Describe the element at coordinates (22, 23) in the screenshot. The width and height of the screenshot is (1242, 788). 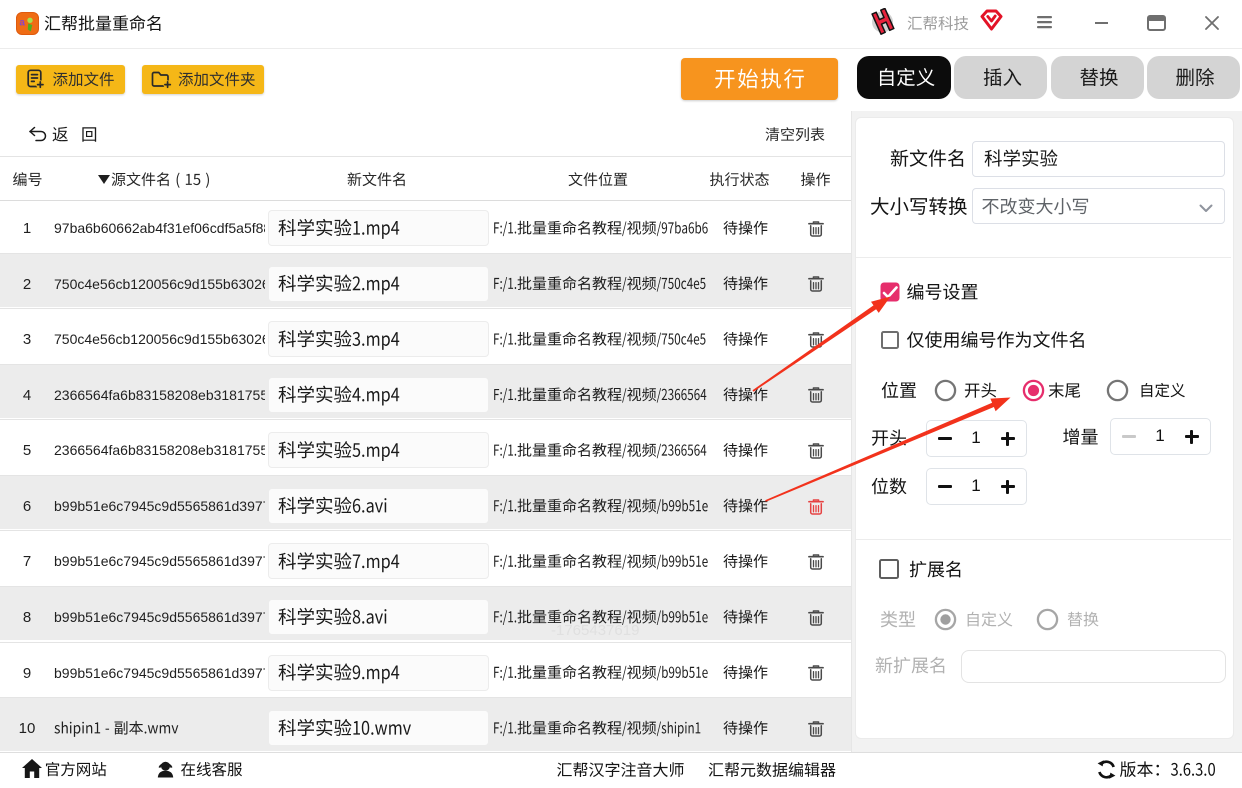
I see `svg-text: a` at that location.